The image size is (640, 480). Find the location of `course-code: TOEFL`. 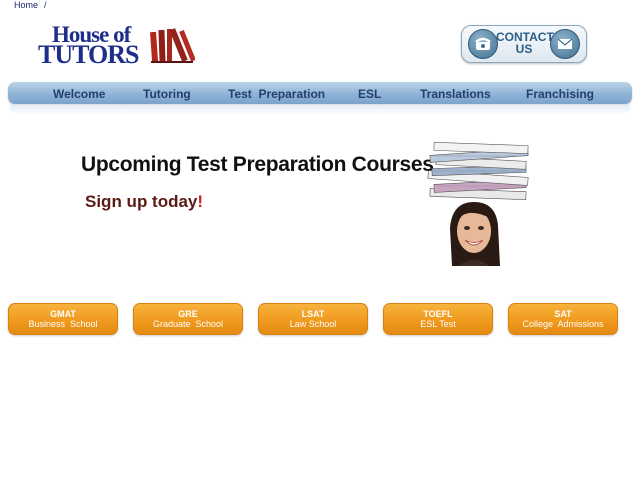

course-code: TOEFL is located at coordinates (438, 314).